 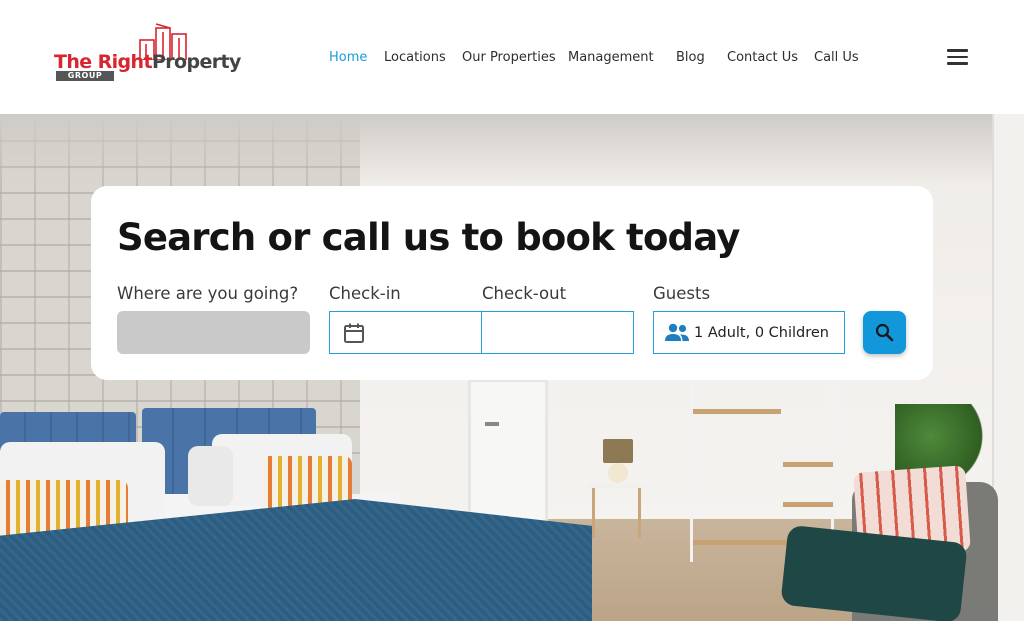 What do you see at coordinates (836, 58) in the screenshot?
I see `nav-call-us: Call Us` at bounding box center [836, 58].